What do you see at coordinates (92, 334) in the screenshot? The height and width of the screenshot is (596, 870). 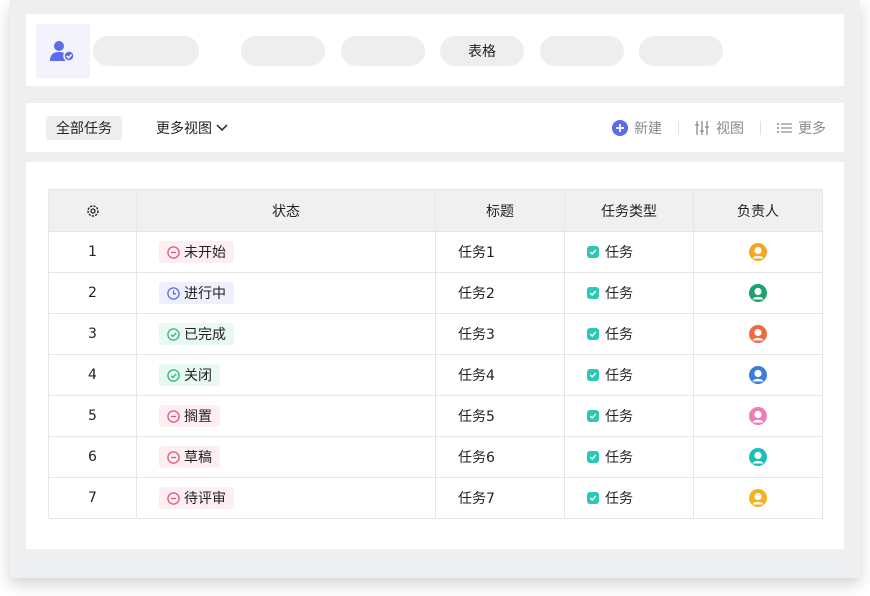 I see `row-number: 3` at bounding box center [92, 334].